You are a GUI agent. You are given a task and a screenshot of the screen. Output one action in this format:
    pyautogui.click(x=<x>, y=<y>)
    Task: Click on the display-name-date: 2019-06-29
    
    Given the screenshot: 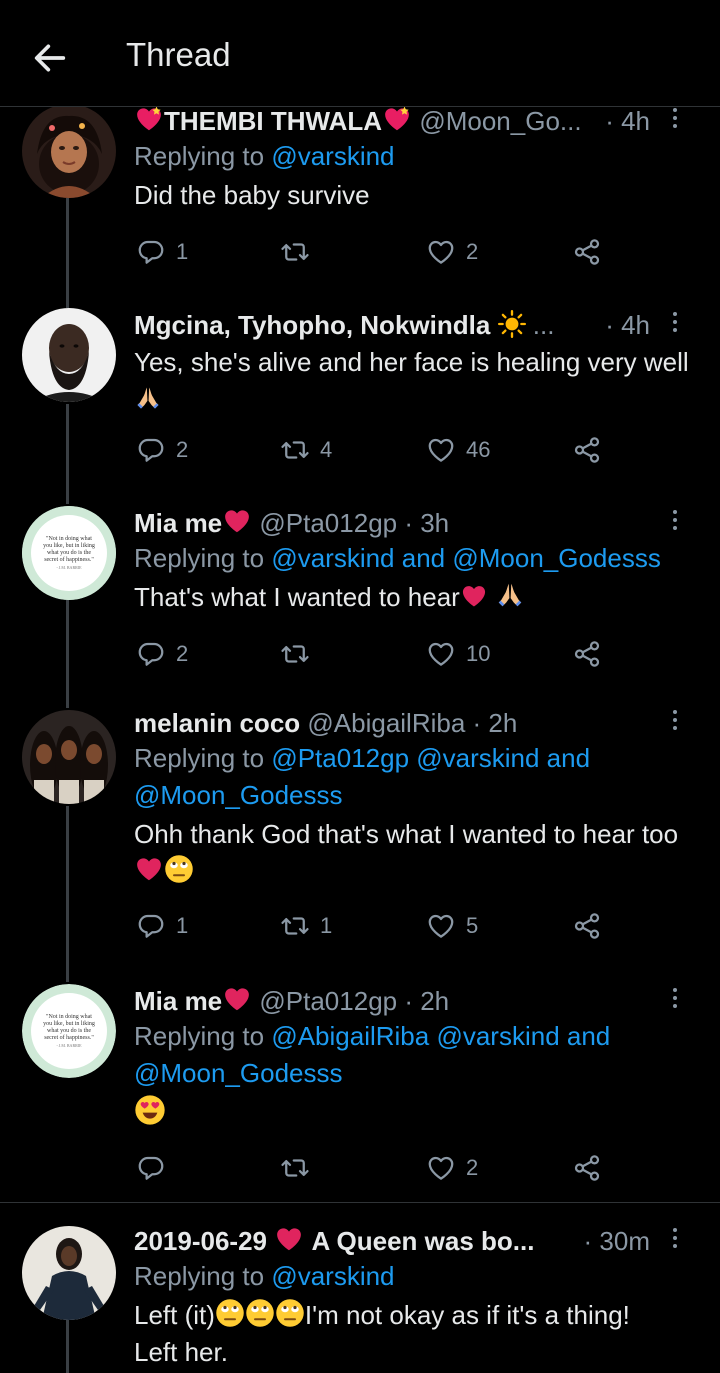 What is the action you would take?
    pyautogui.click(x=200, y=1241)
    